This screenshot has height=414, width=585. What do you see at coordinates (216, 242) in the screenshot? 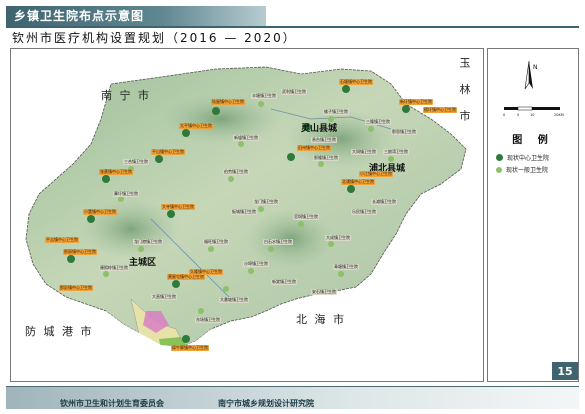
I see `general-hospital-label: 福旺镇卫生院` at bounding box center [216, 242].